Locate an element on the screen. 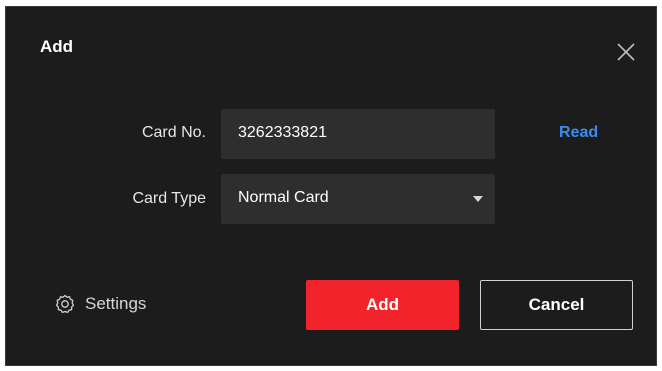  settings-link: Settings is located at coordinates (100, 304).